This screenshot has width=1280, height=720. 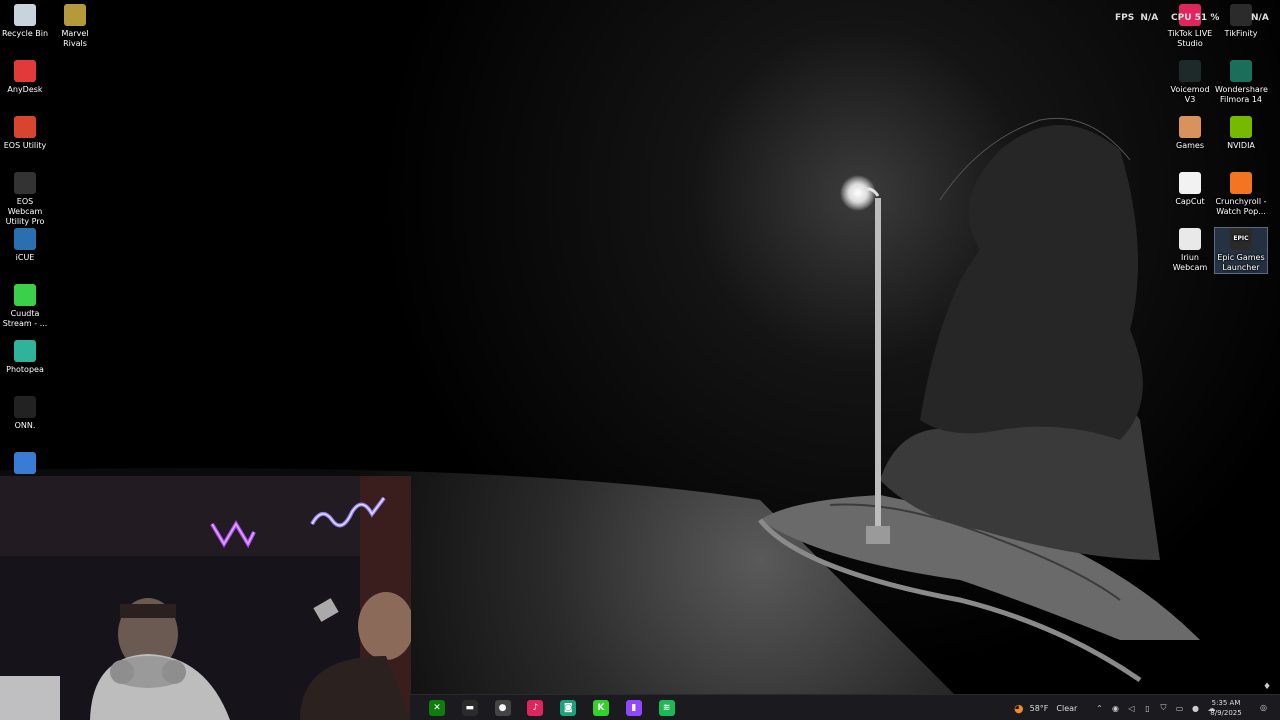 What do you see at coordinates (25, 211) in the screenshot?
I see `desktop-shortcut-label: EOS Webcam Utility Pro` at bounding box center [25, 211].